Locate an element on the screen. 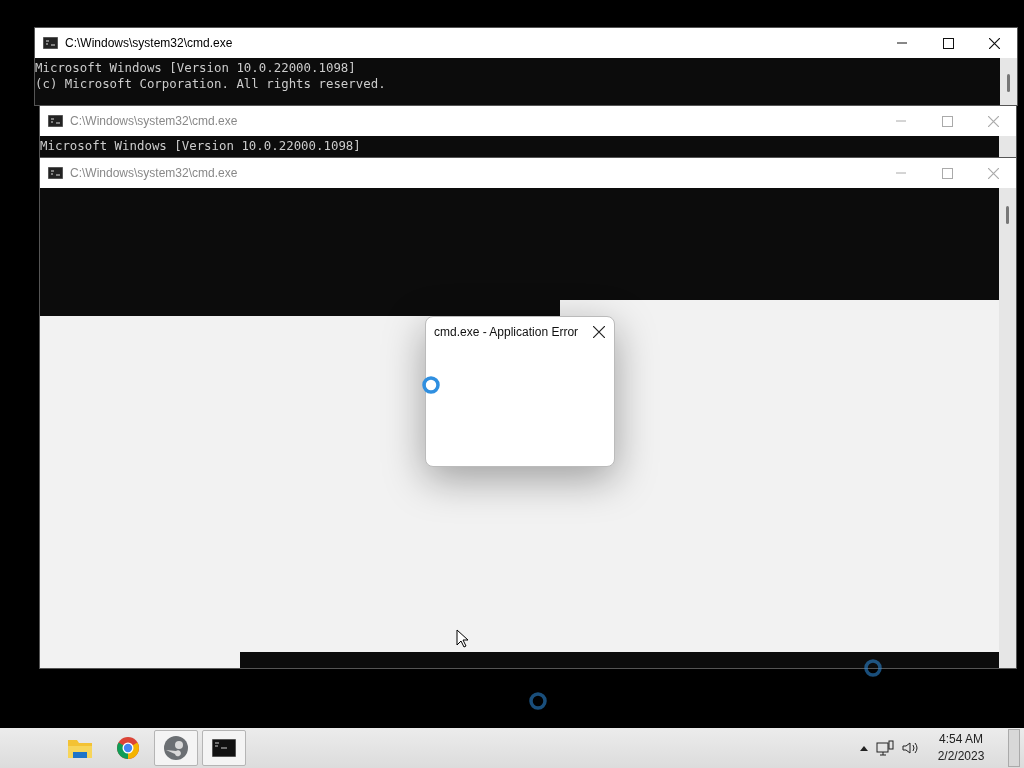  console-line: (c) Microsoft Corporation. All rights reserved. is located at coordinates (211, 84).